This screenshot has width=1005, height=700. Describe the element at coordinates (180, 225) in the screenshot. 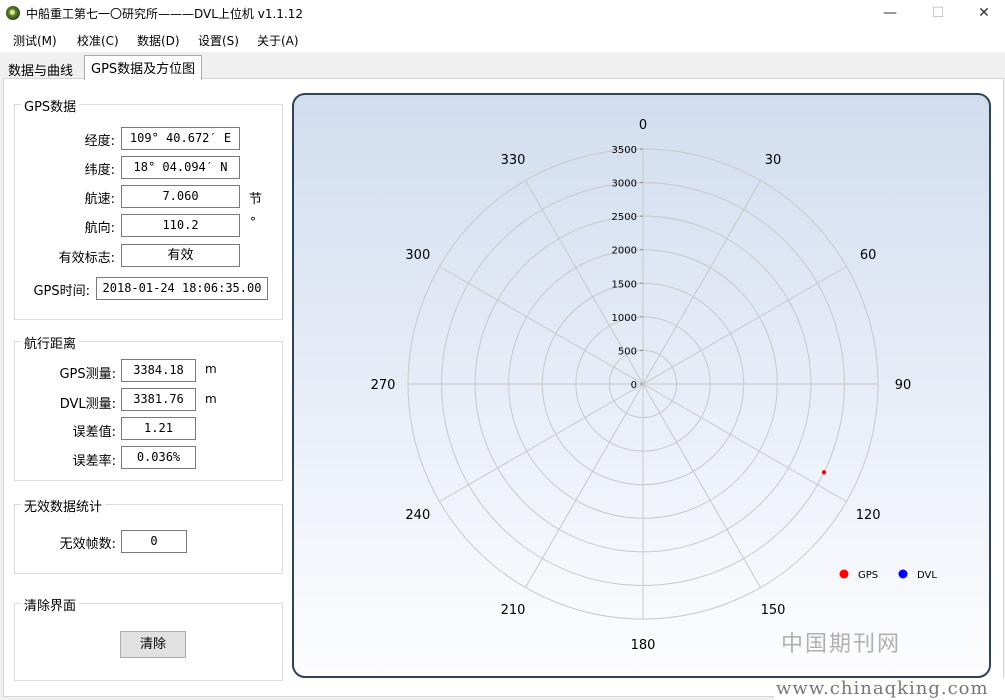

I see `heading-field: 110.2` at that location.